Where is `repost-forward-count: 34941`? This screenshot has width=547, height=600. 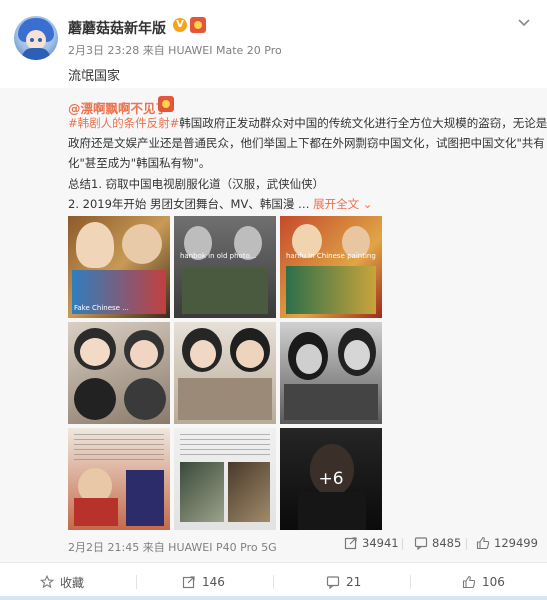
repost-forward-count: 34941 is located at coordinates (371, 543).